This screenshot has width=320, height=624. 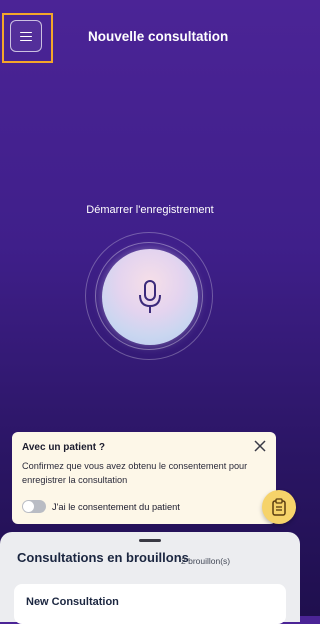 What do you see at coordinates (34, 506) in the screenshot?
I see `consent-toggle` at bounding box center [34, 506].